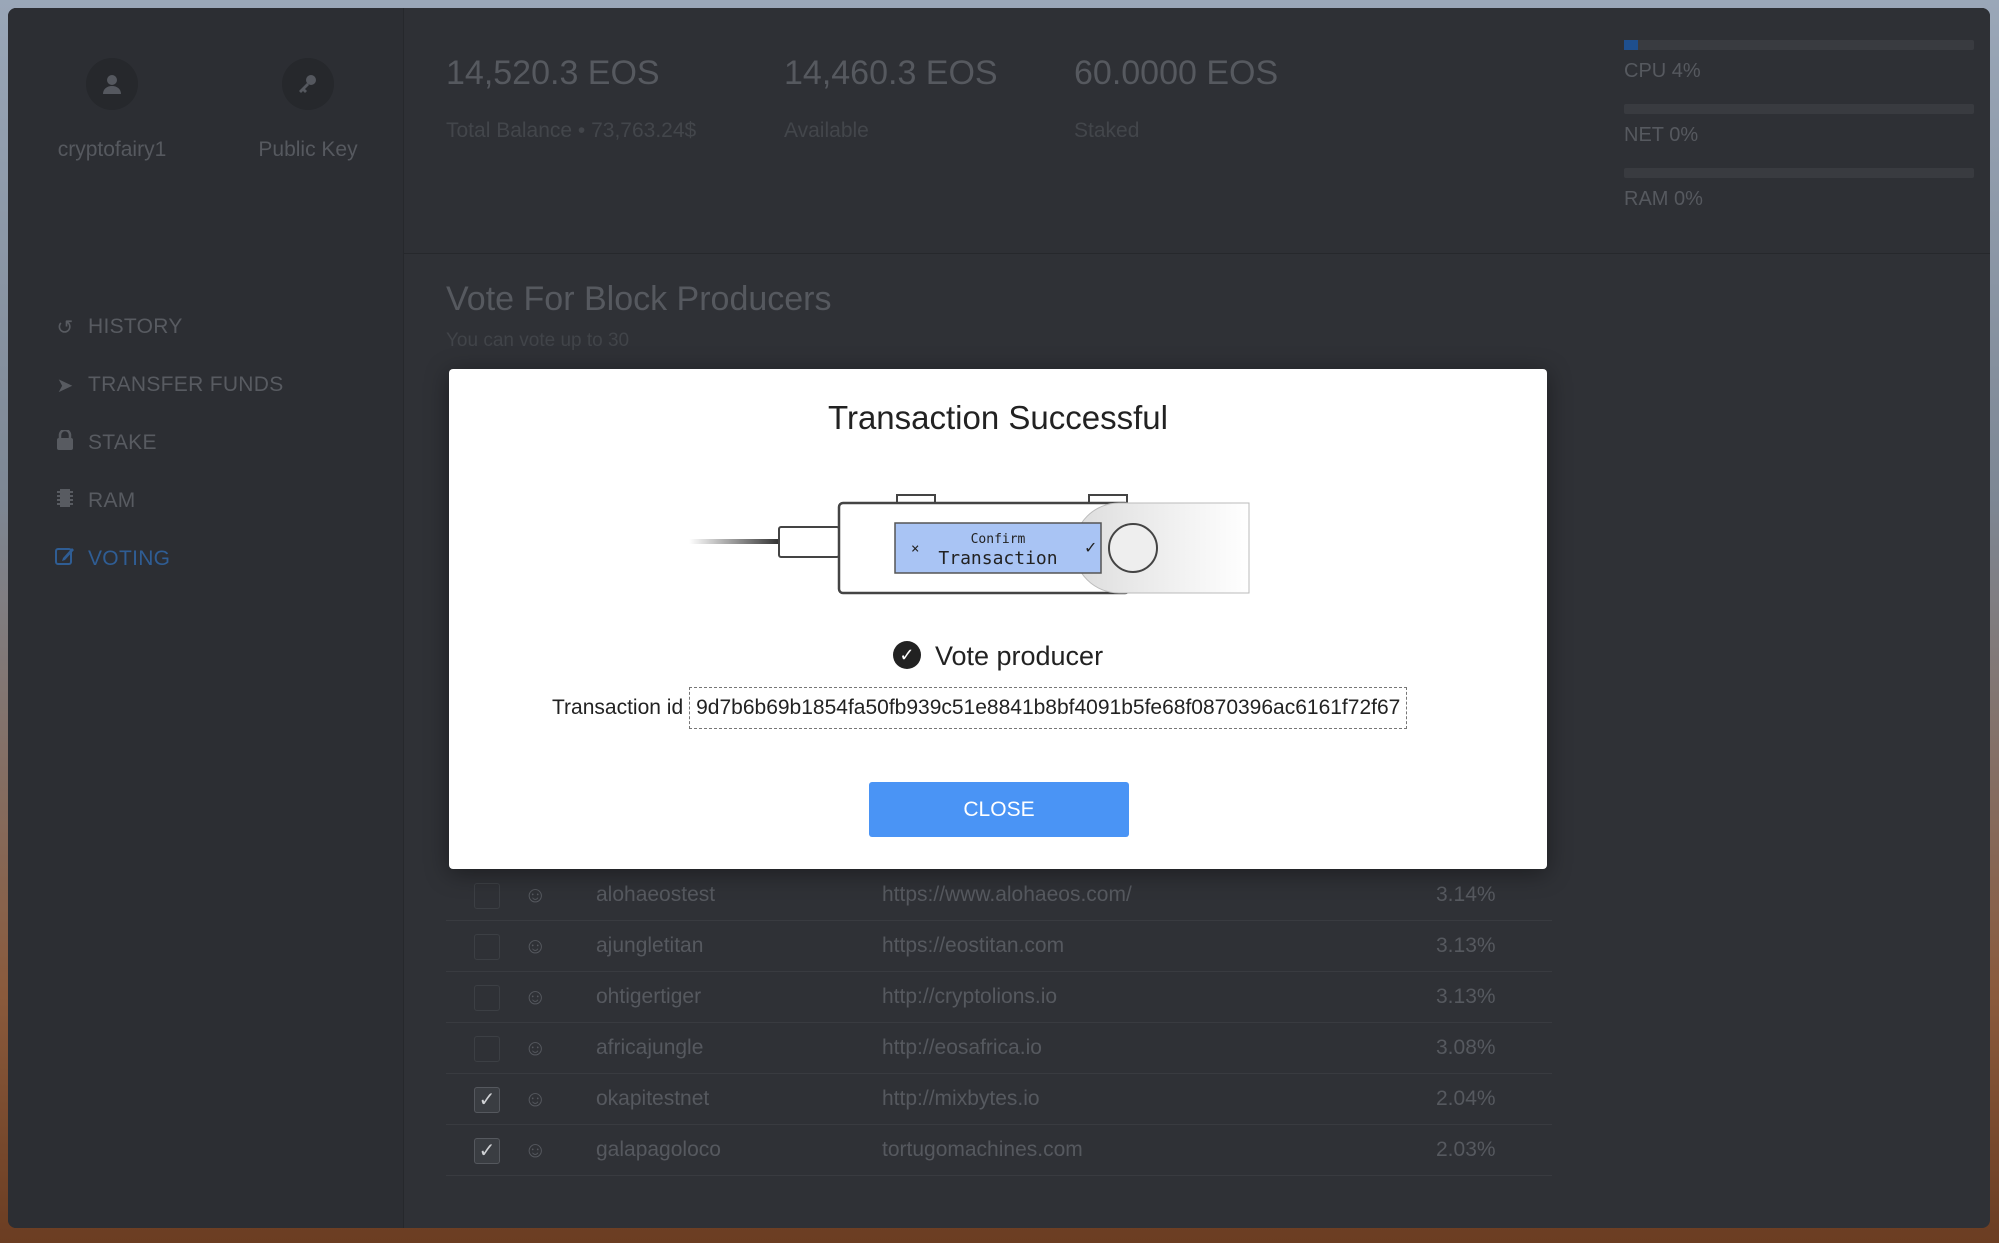  Describe the element at coordinates (915, 549) in the screenshot. I see `reject-icon: ×` at that location.